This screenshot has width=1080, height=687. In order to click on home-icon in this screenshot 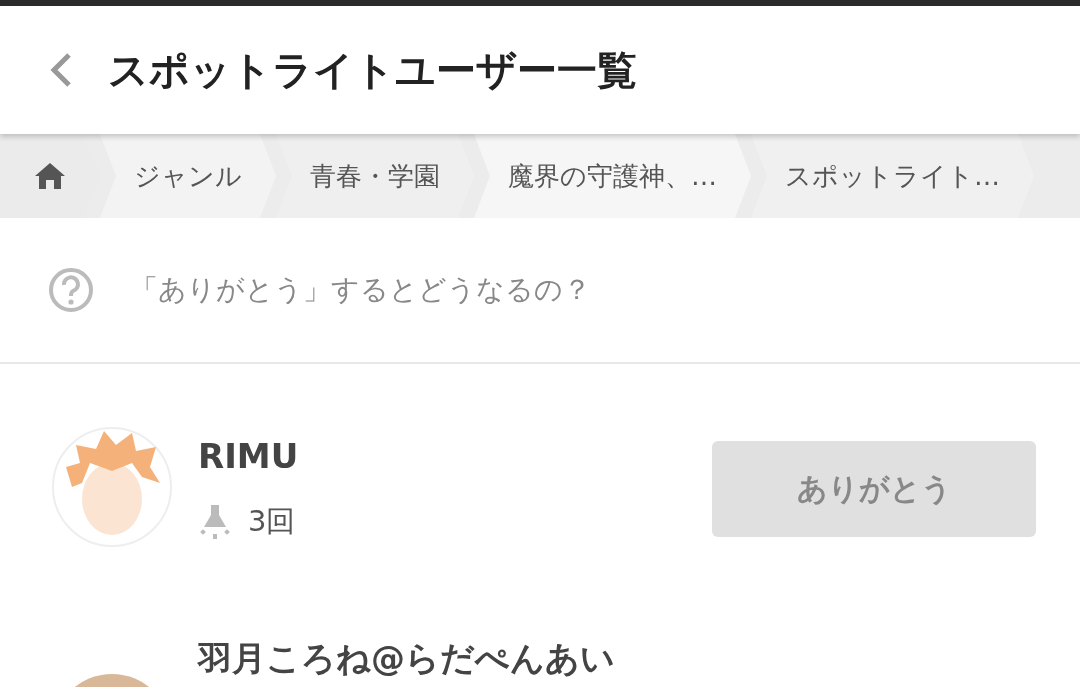, I will do `click(50, 176)`.